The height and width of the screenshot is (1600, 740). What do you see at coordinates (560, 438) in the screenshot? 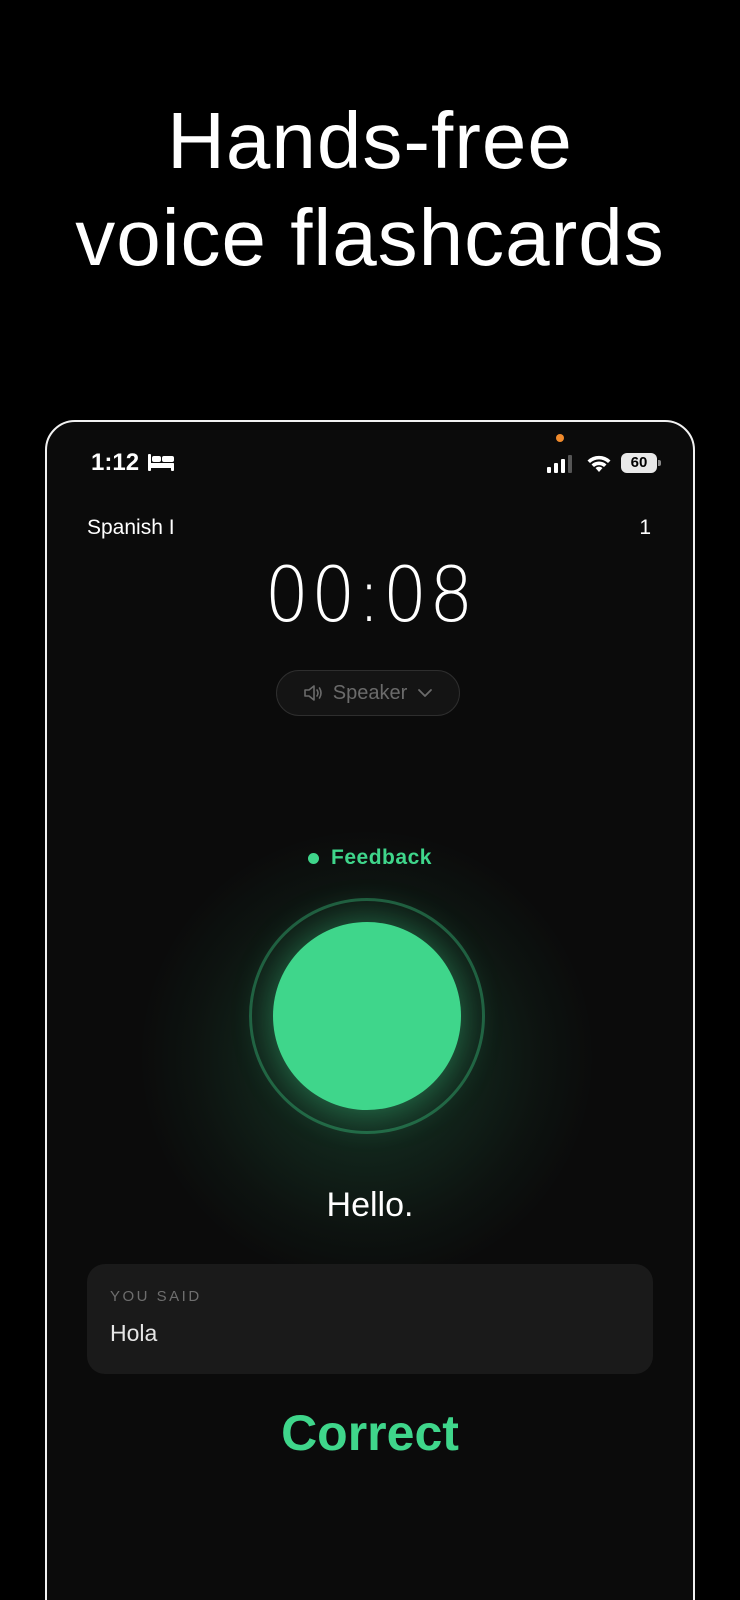
I see `privacy-indicator-dot` at bounding box center [560, 438].